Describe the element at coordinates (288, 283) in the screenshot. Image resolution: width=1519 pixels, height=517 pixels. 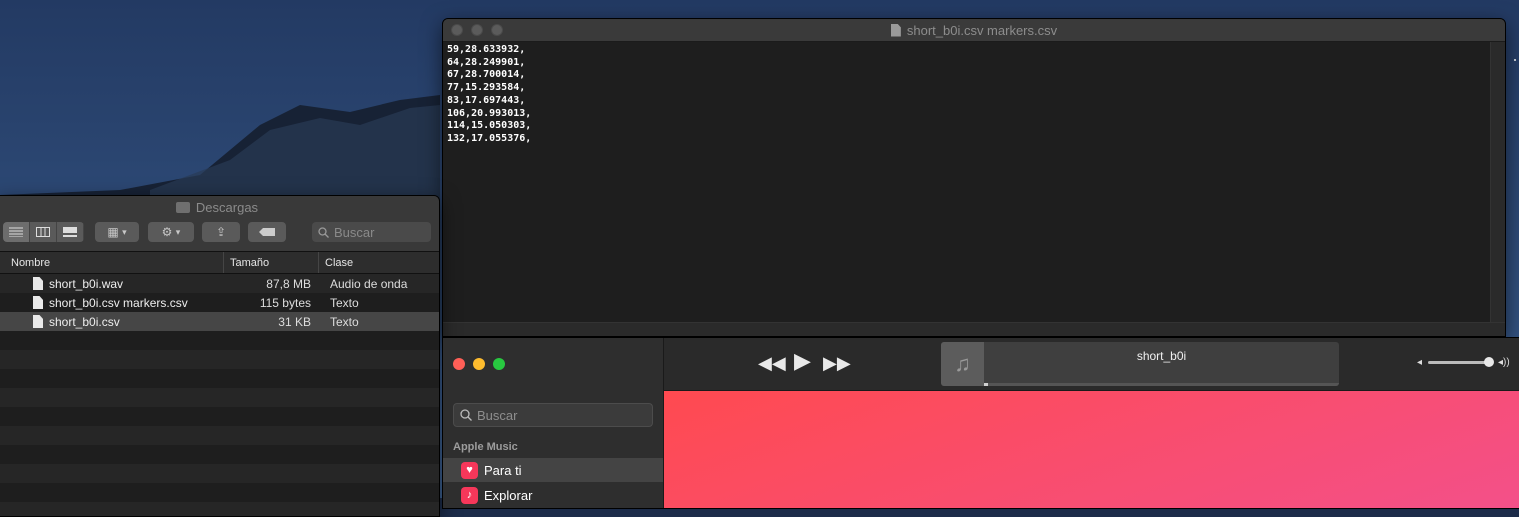
I see `file-size: 87,8 MB` at that location.